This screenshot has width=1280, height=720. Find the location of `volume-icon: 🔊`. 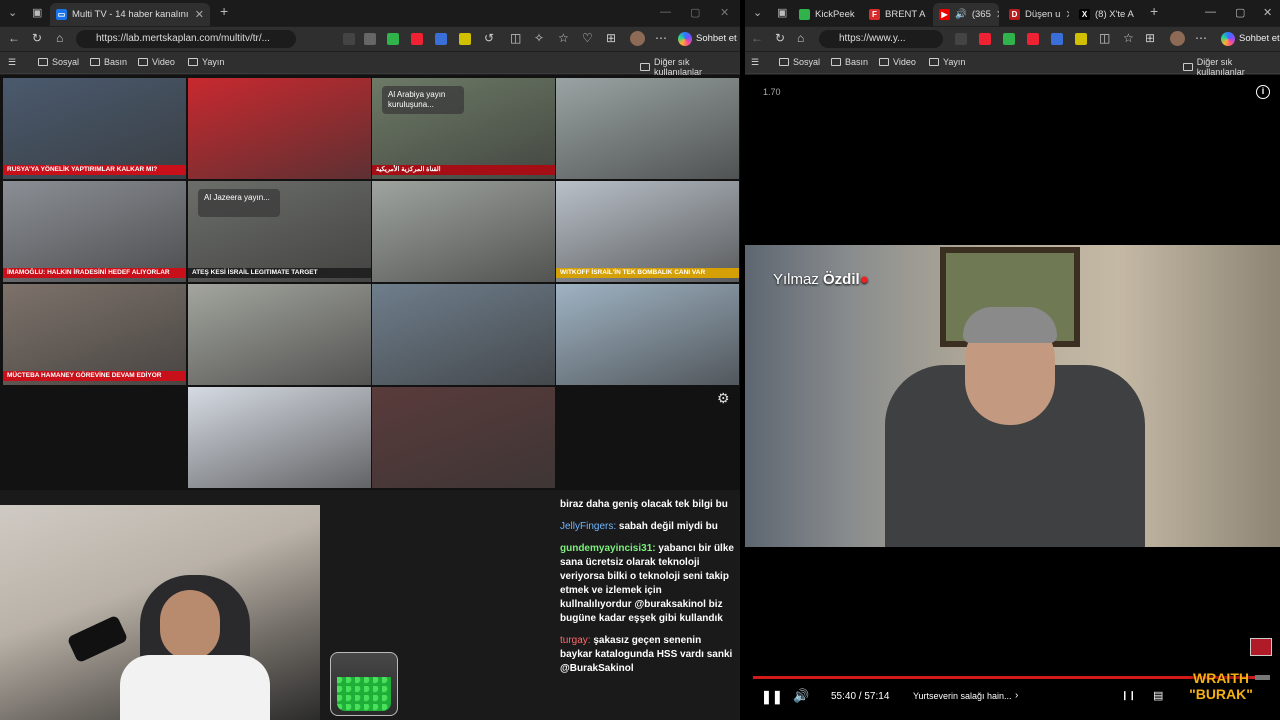

volume-icon: 🔊 is located at coordinates (801, 696).